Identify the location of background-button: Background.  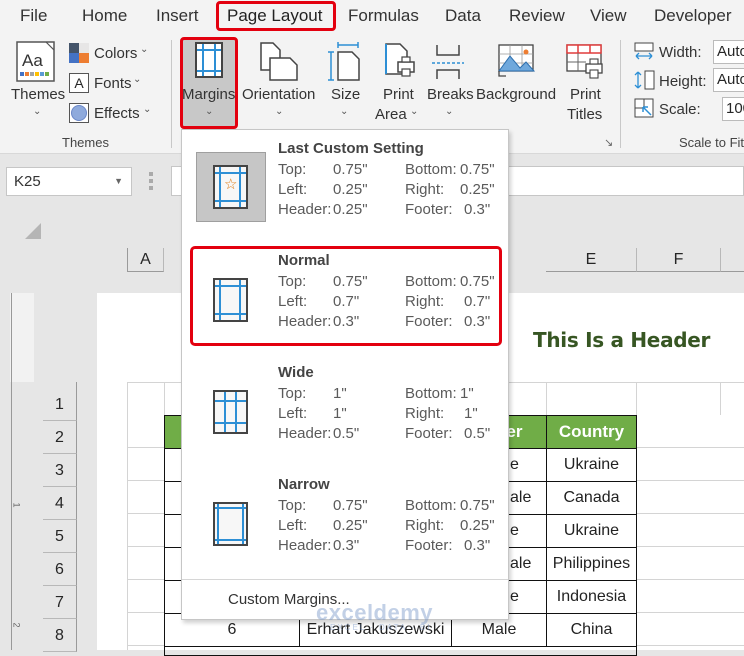
(516, 94).